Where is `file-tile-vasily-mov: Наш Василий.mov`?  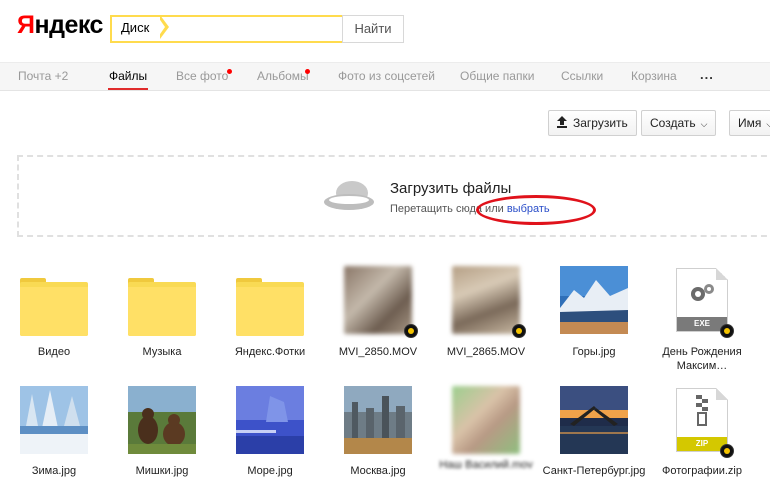 file-tile-vasily-mov: Наш Василий.mov is located at coordinates (486, 441).